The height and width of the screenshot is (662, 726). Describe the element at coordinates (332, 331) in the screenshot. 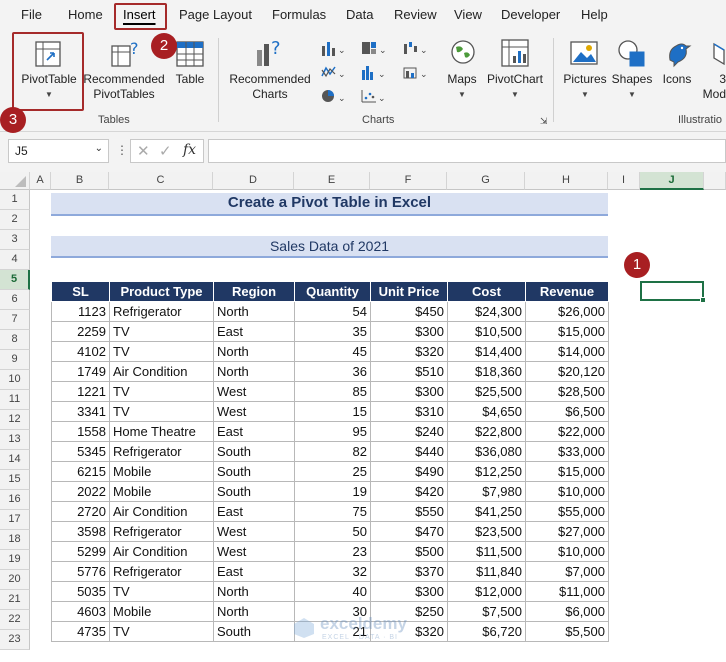

I see `cell-quantity: 35` at that location.